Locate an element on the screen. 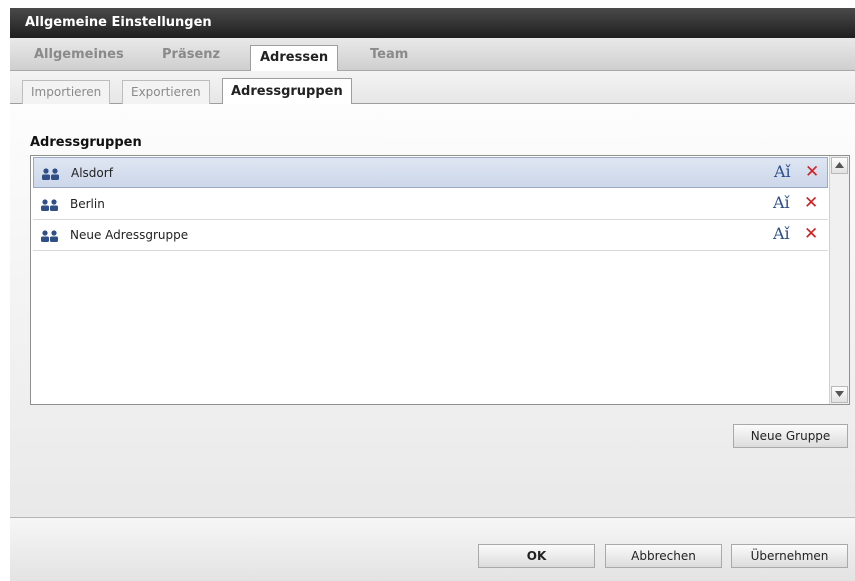 The image size is (855, 581). scroll-up-button is located at coordinates (839, 165).